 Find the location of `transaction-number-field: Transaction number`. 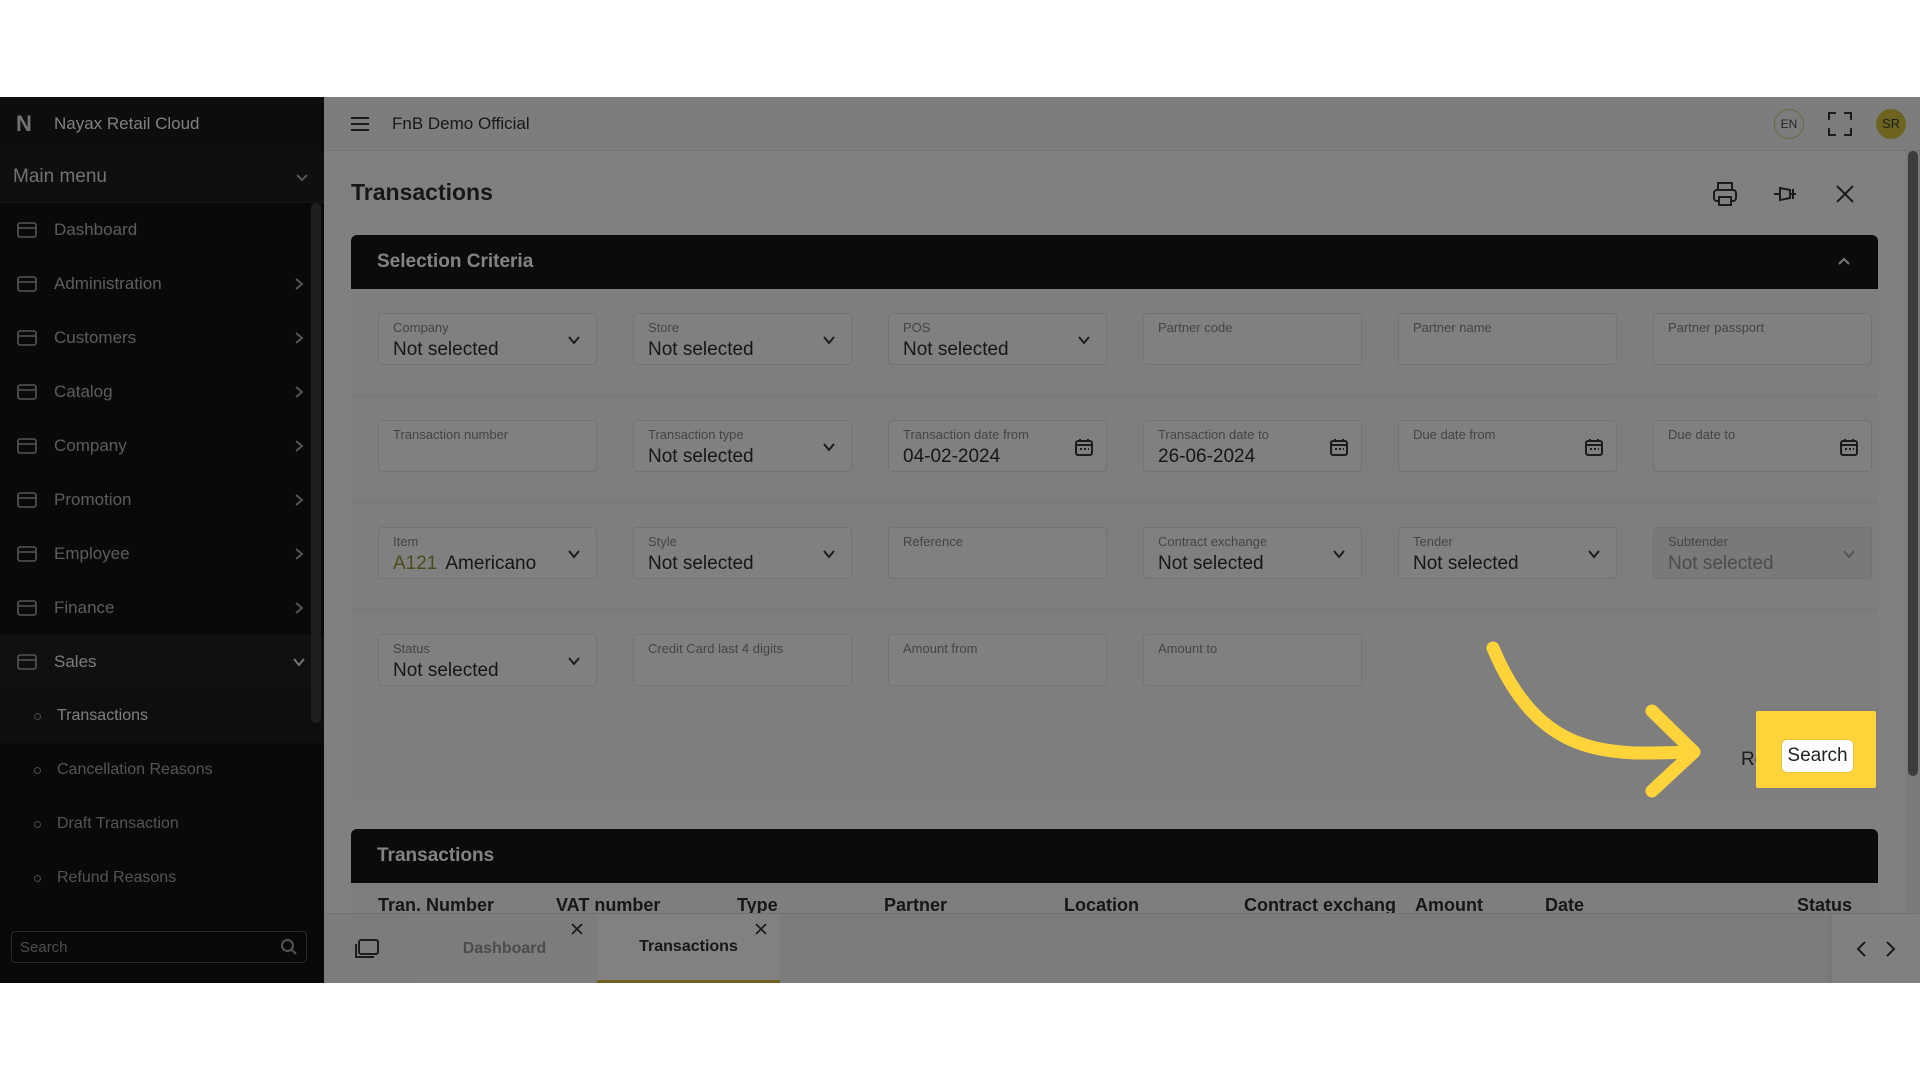

transaction-number-field: Transaction number is located at coordinates (487, 446).